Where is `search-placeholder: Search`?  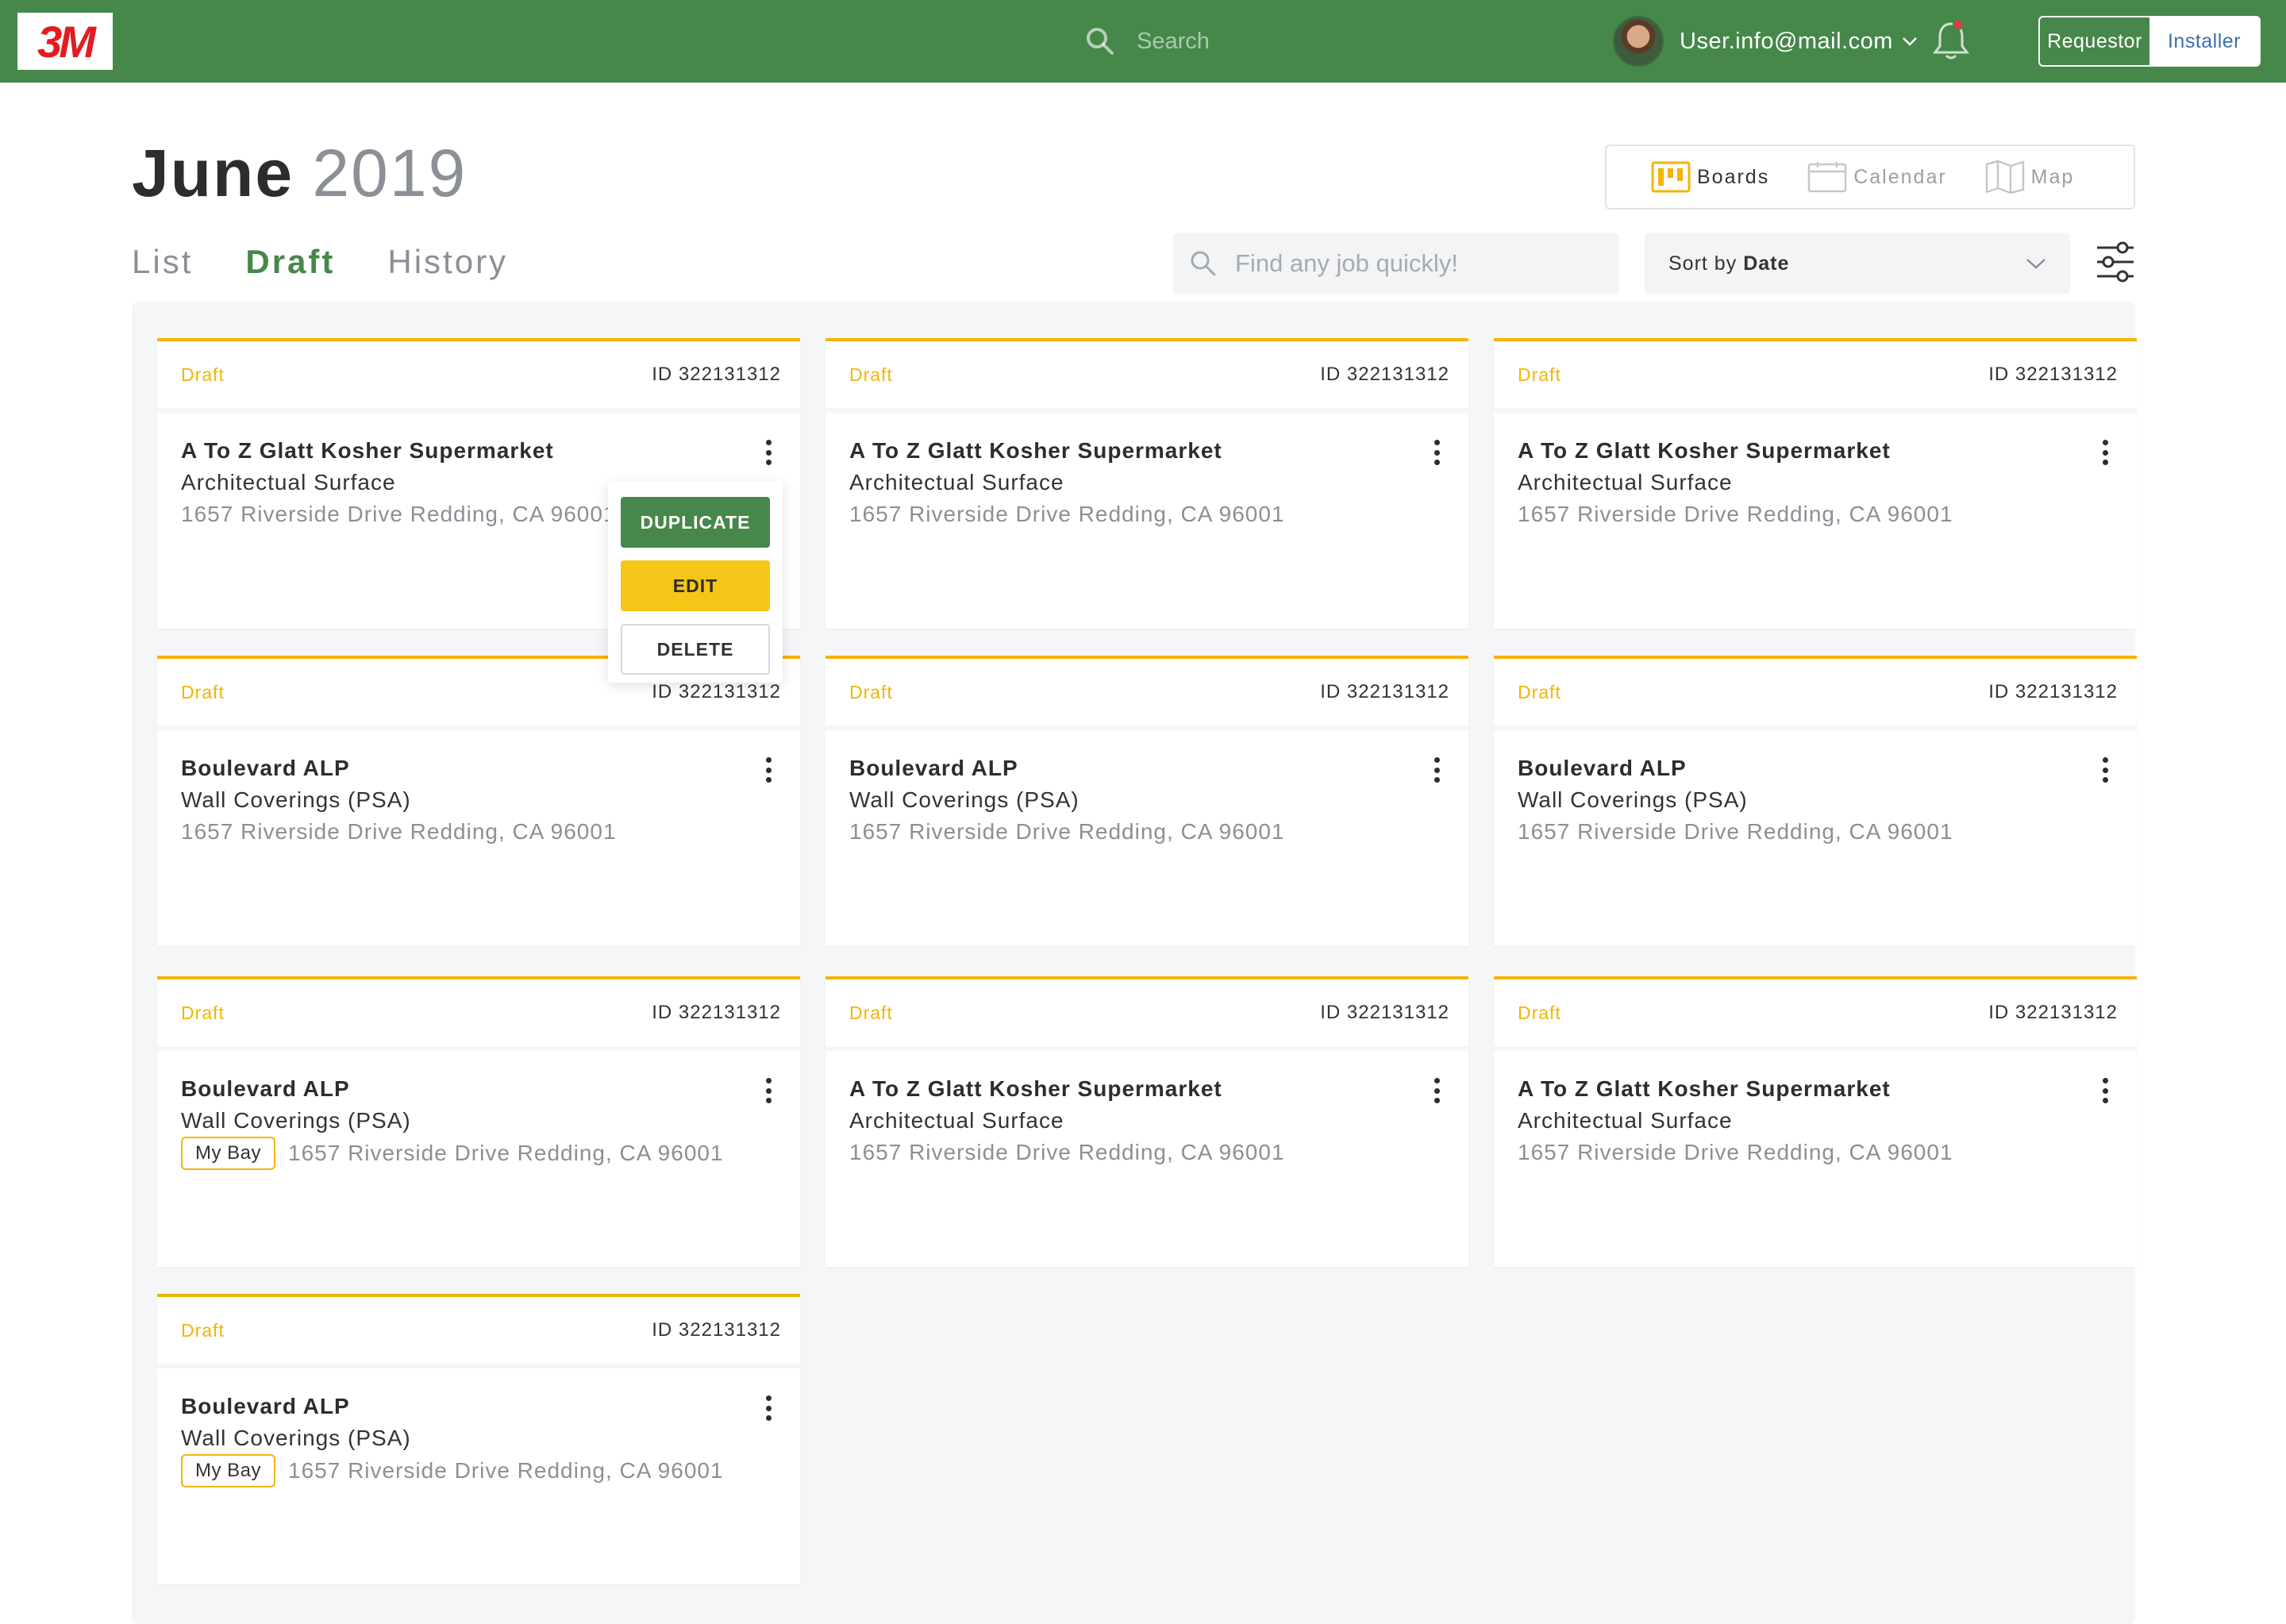 search-placeholder: Search is located at coordinates (1173, 41).